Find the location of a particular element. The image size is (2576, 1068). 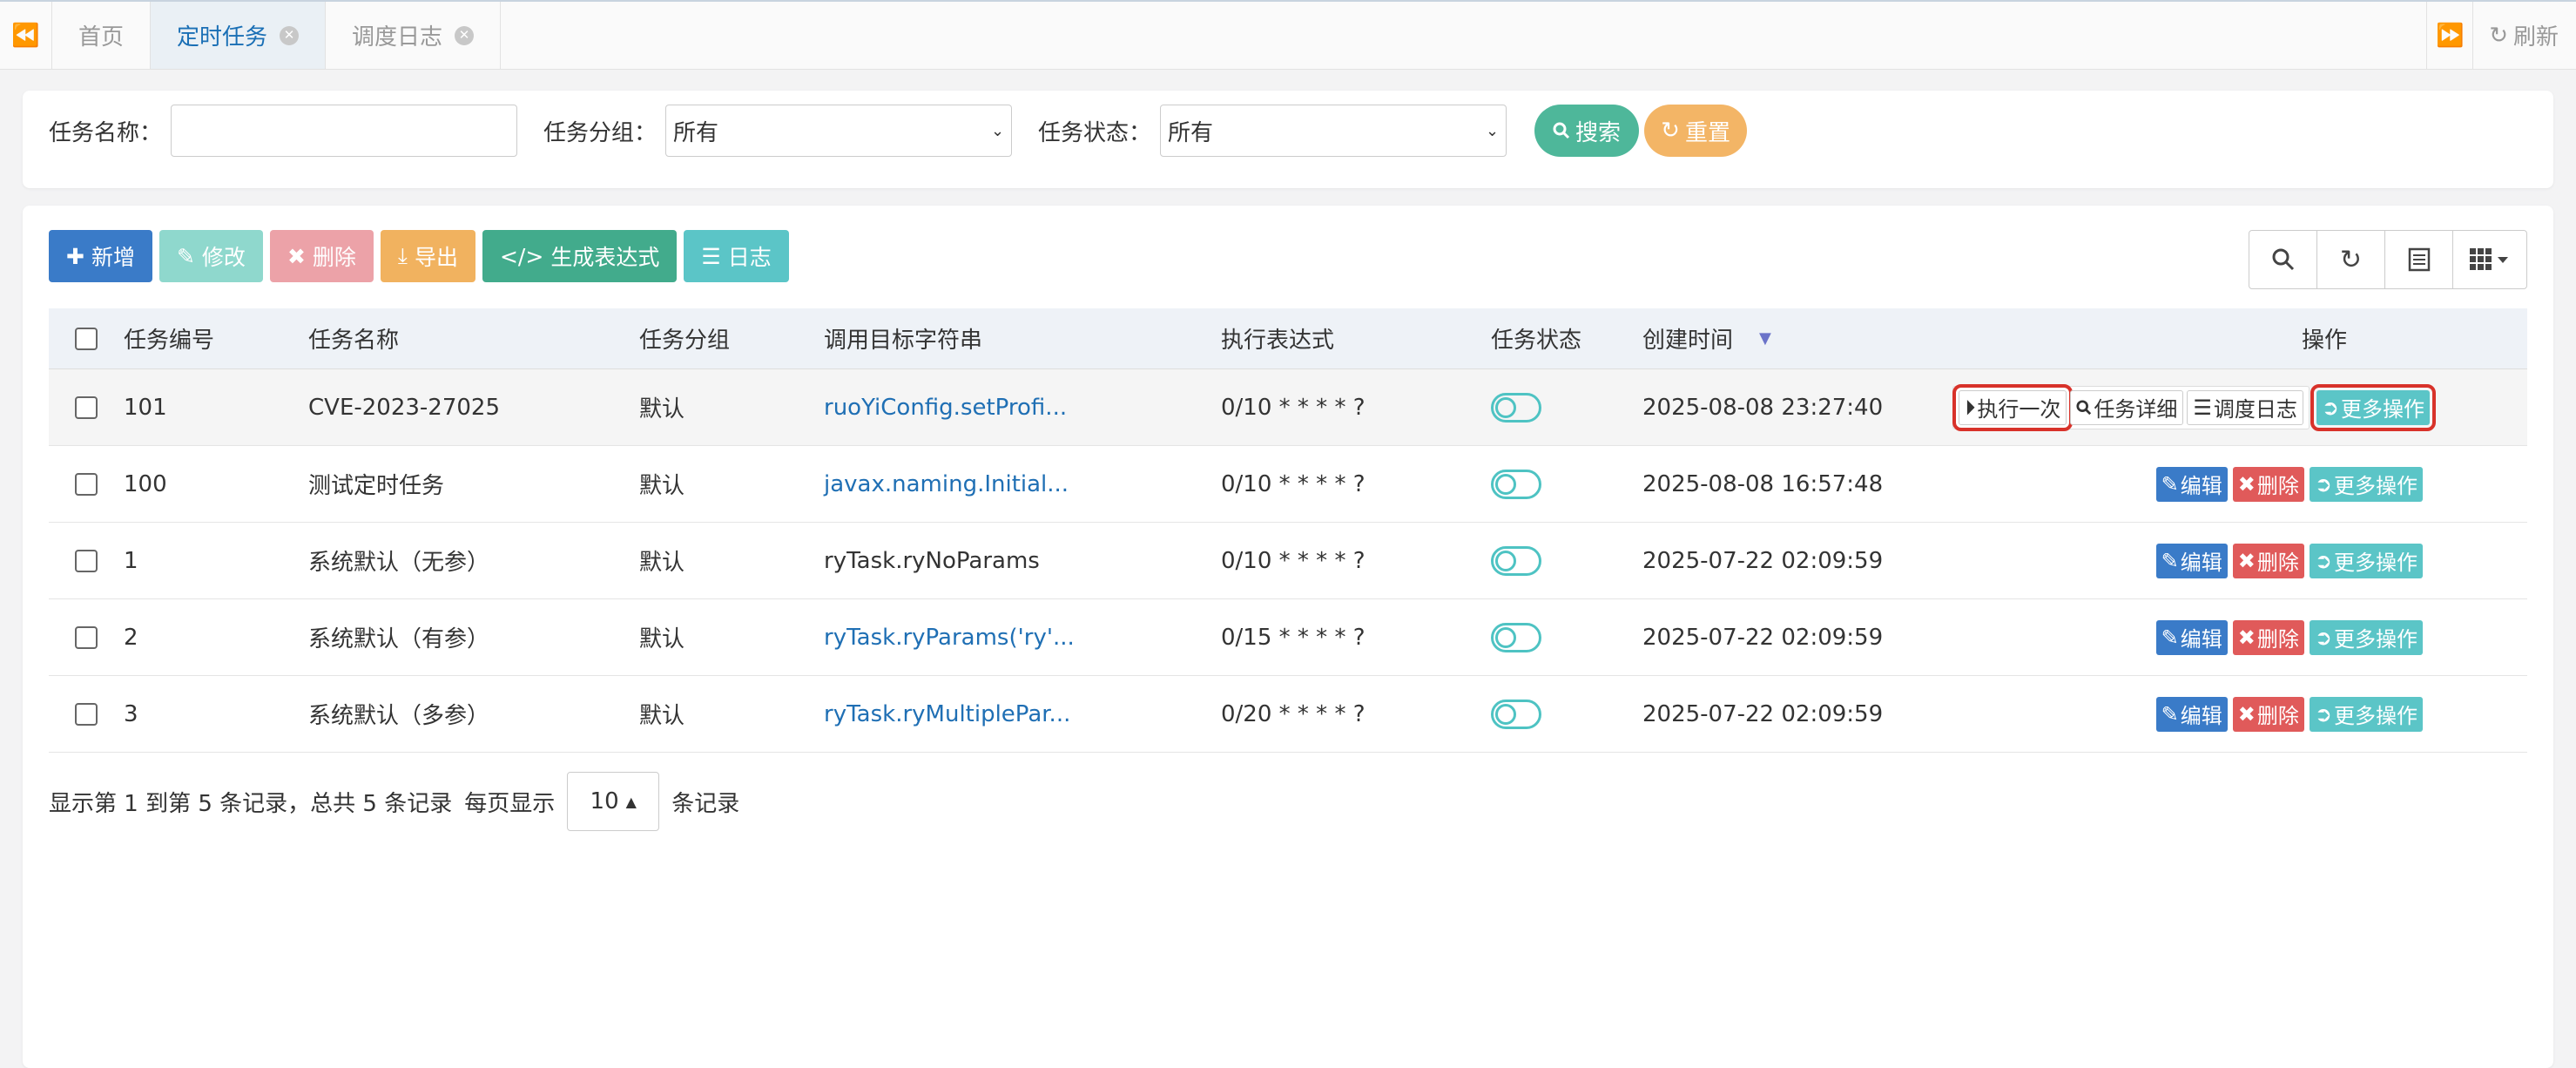

export-button-label: 导出 is located at coordinates (436, 257).